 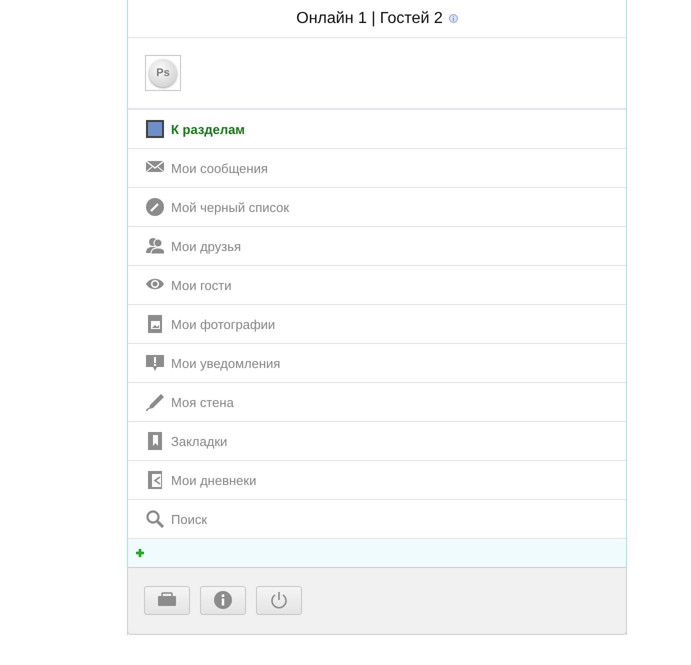 What do you see at coordinates (155, 363) in the screenshot?
I see `exclamation-icon` at bounding box center [155, 363].